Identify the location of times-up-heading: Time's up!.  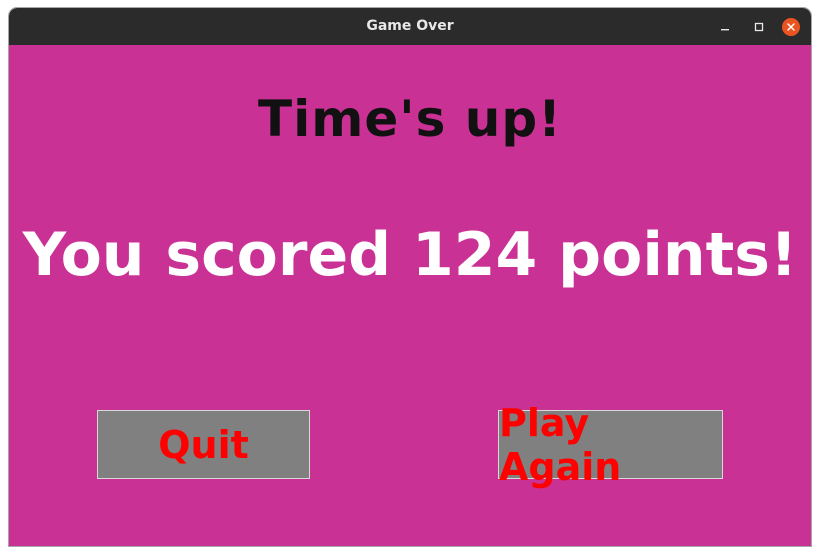
(410, 119).